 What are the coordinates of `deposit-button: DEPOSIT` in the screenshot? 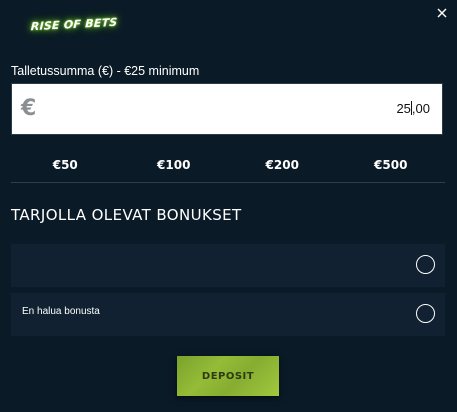 It's located at (228, 376).